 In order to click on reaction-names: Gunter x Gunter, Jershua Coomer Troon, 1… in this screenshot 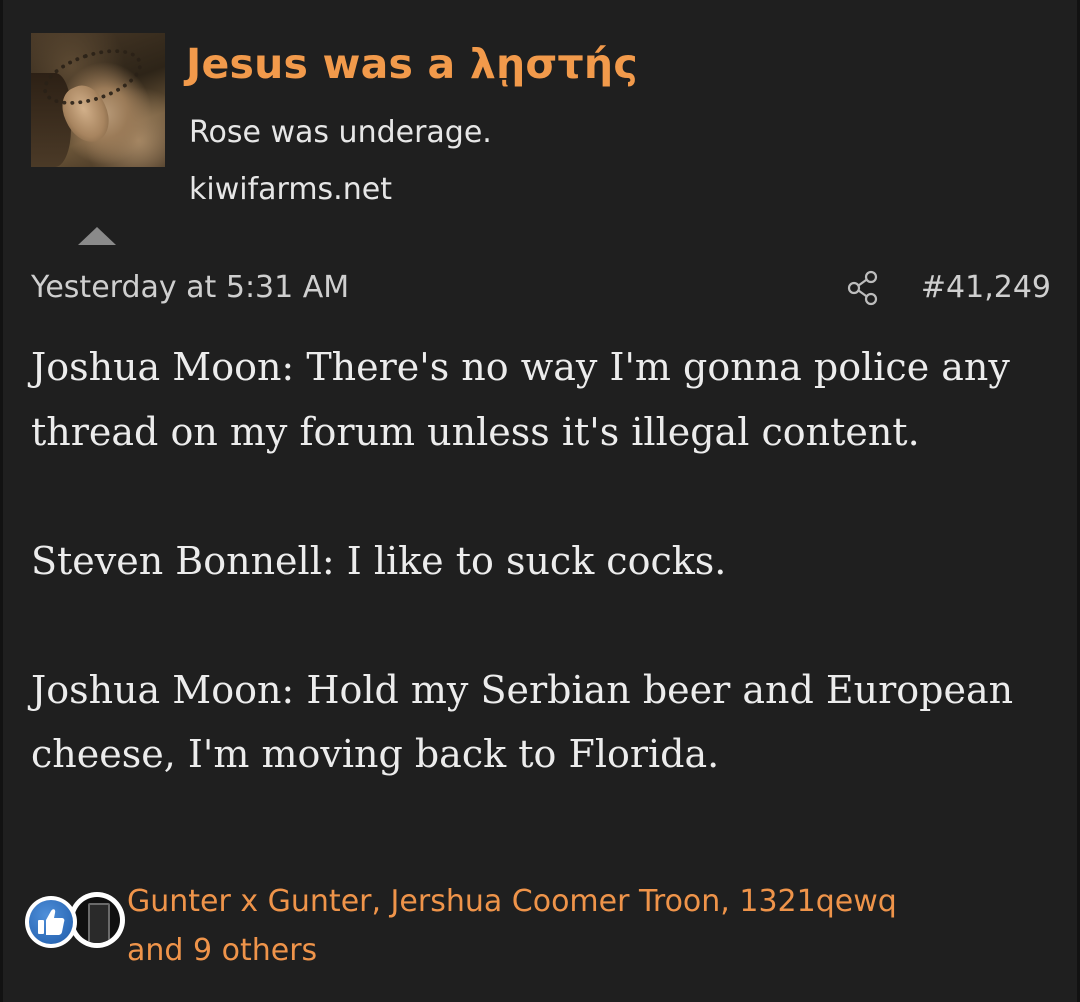, I will do `click(577, 901)`.